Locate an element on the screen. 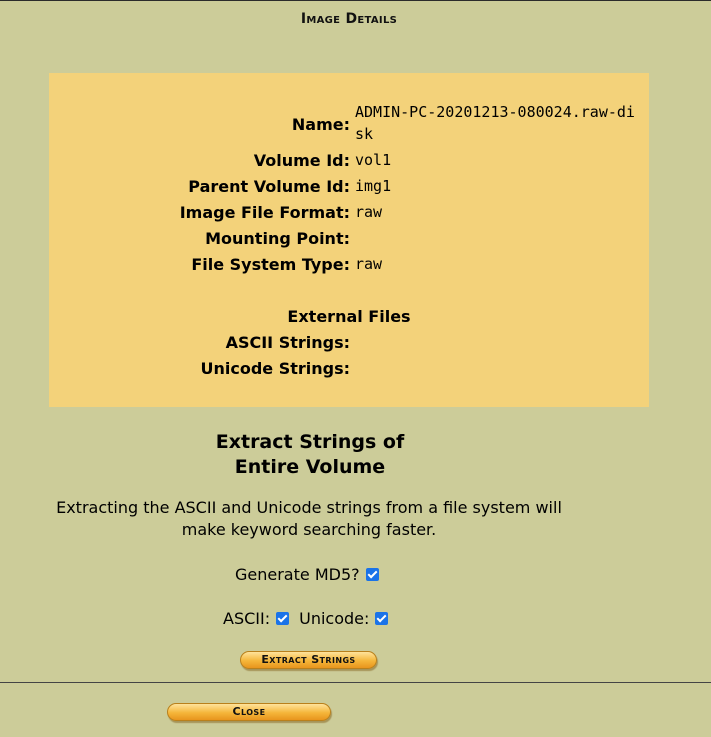 The height and width of the screenshot is (737, 711). parent-volume-id-value: img1 is located at coordinates (373, 186).